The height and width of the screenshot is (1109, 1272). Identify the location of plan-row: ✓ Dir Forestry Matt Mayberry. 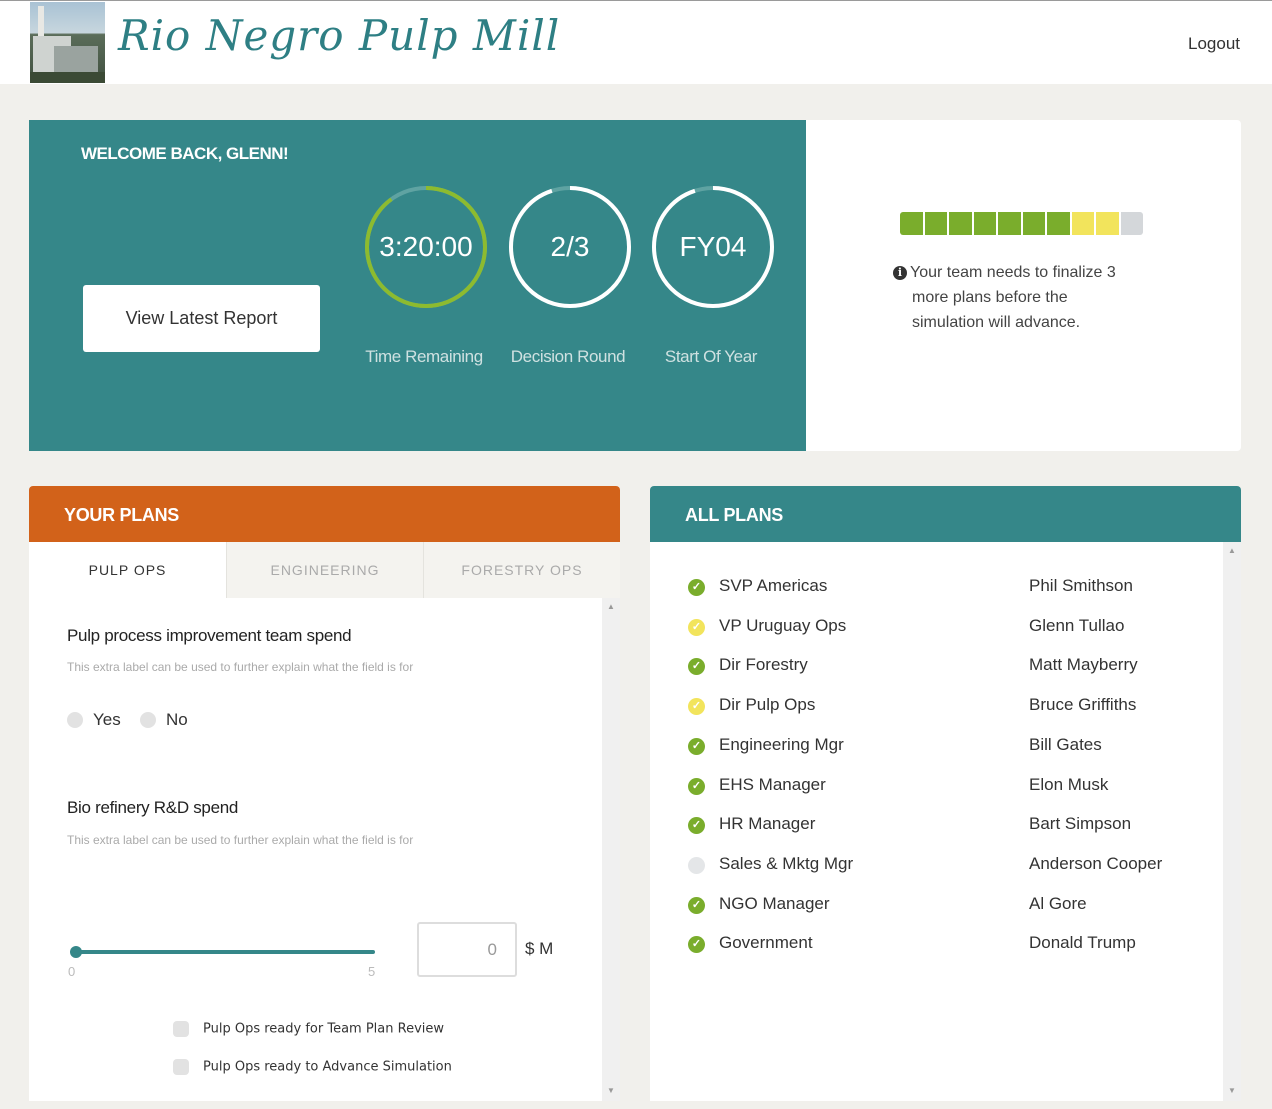
(938, 667).